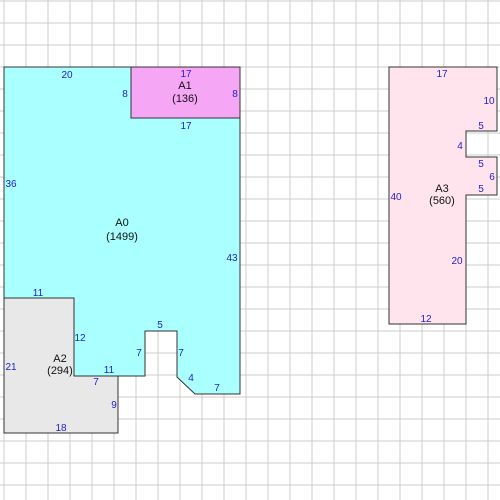 The height and width of the screenshot is (500, 500). Describe the element at coordinates (139, 353) in the screenshot. I see `A0-notch-left-dimension: 7` at that location.